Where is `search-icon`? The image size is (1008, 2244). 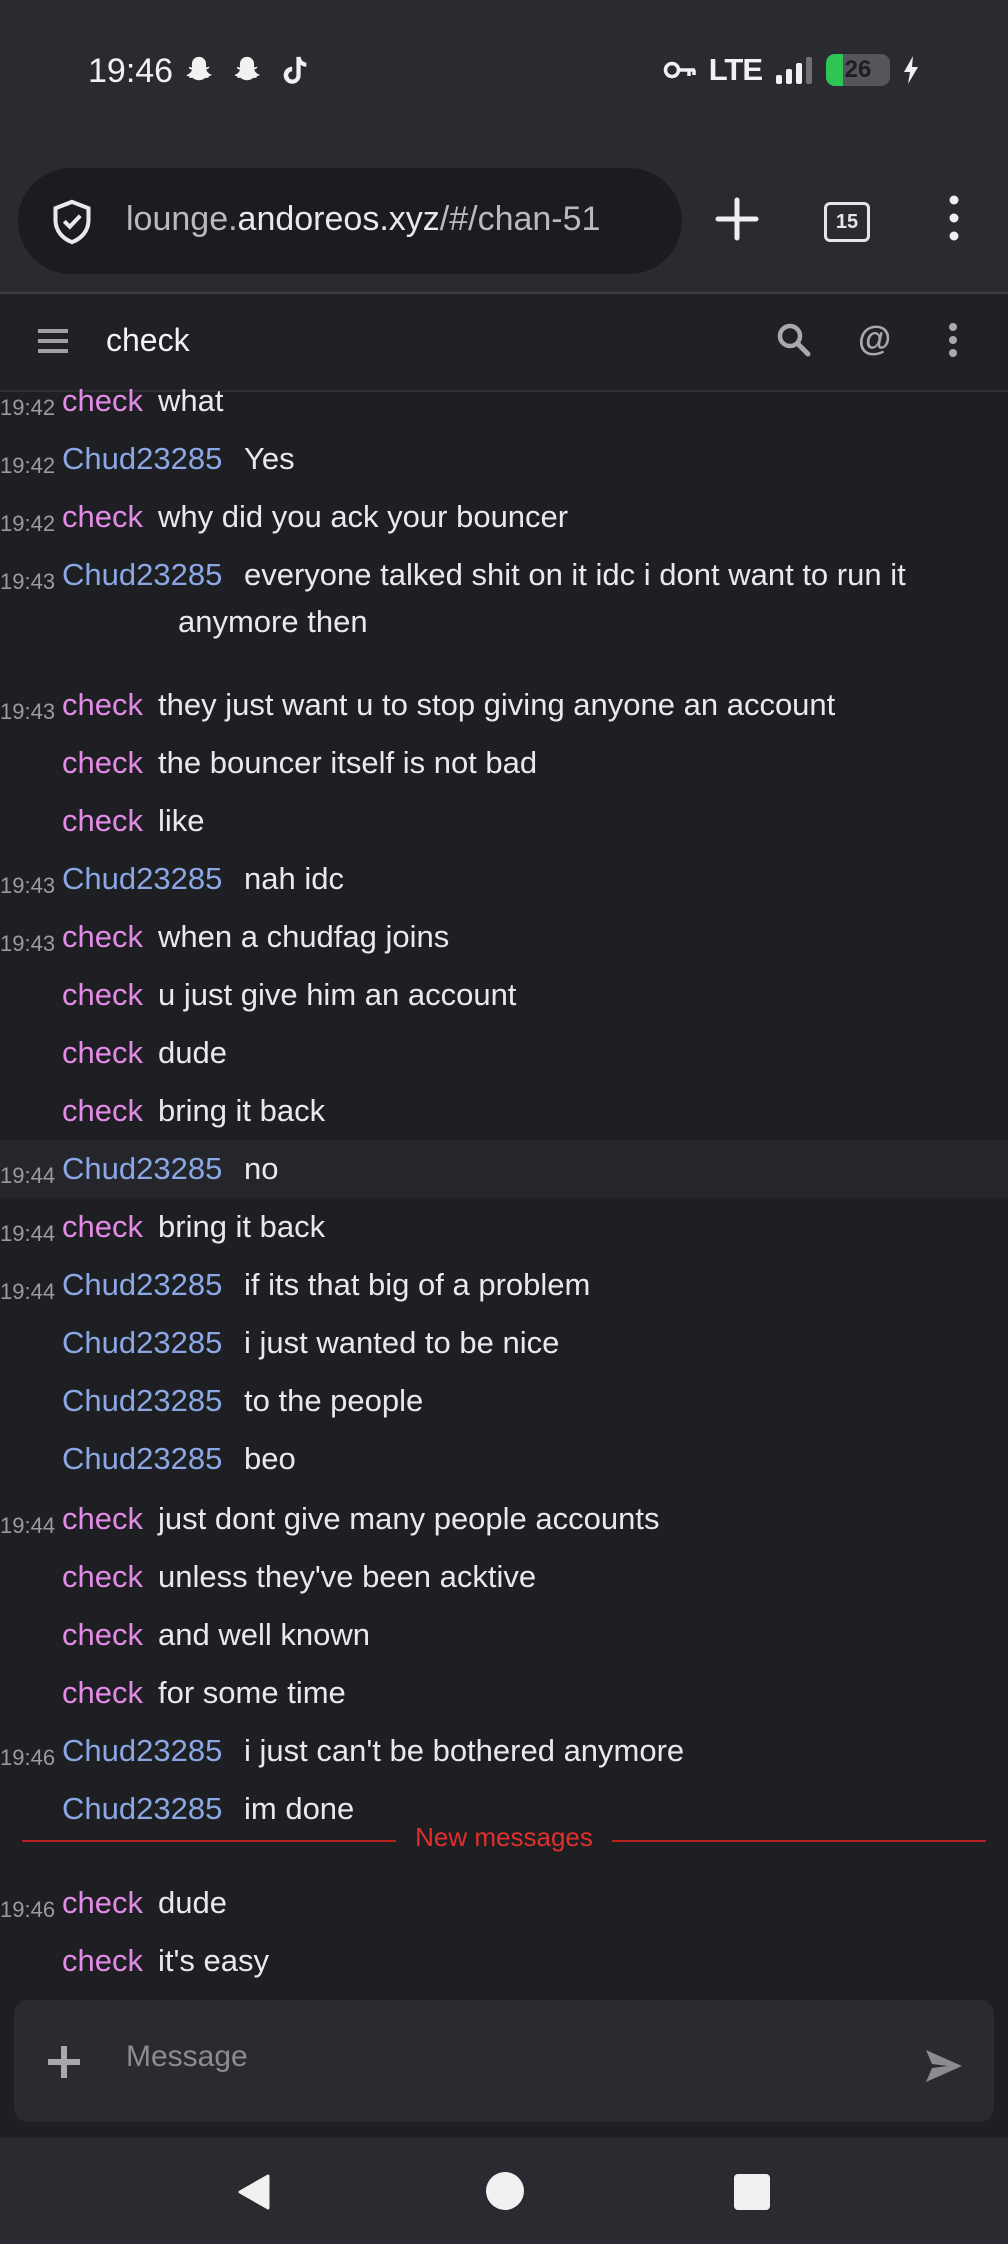
search-icon is located at coordinates (794, 340).